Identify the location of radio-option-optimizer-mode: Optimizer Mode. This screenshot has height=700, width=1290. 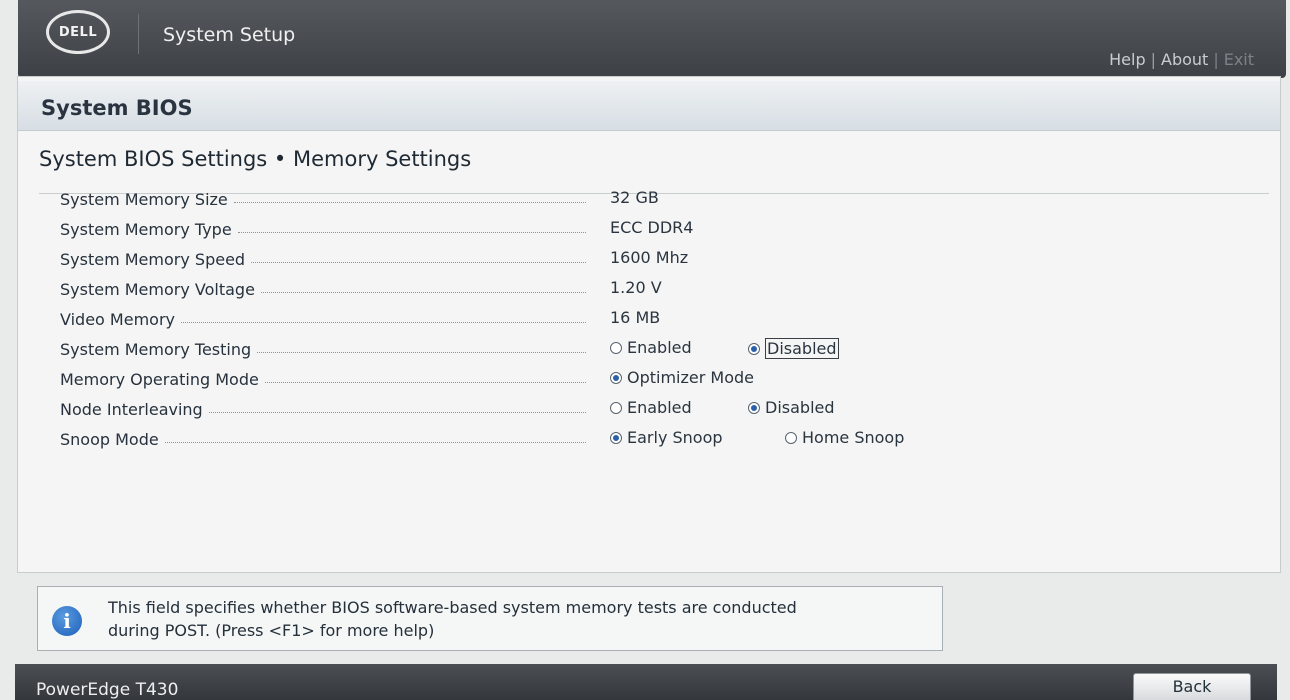
(682, 377).